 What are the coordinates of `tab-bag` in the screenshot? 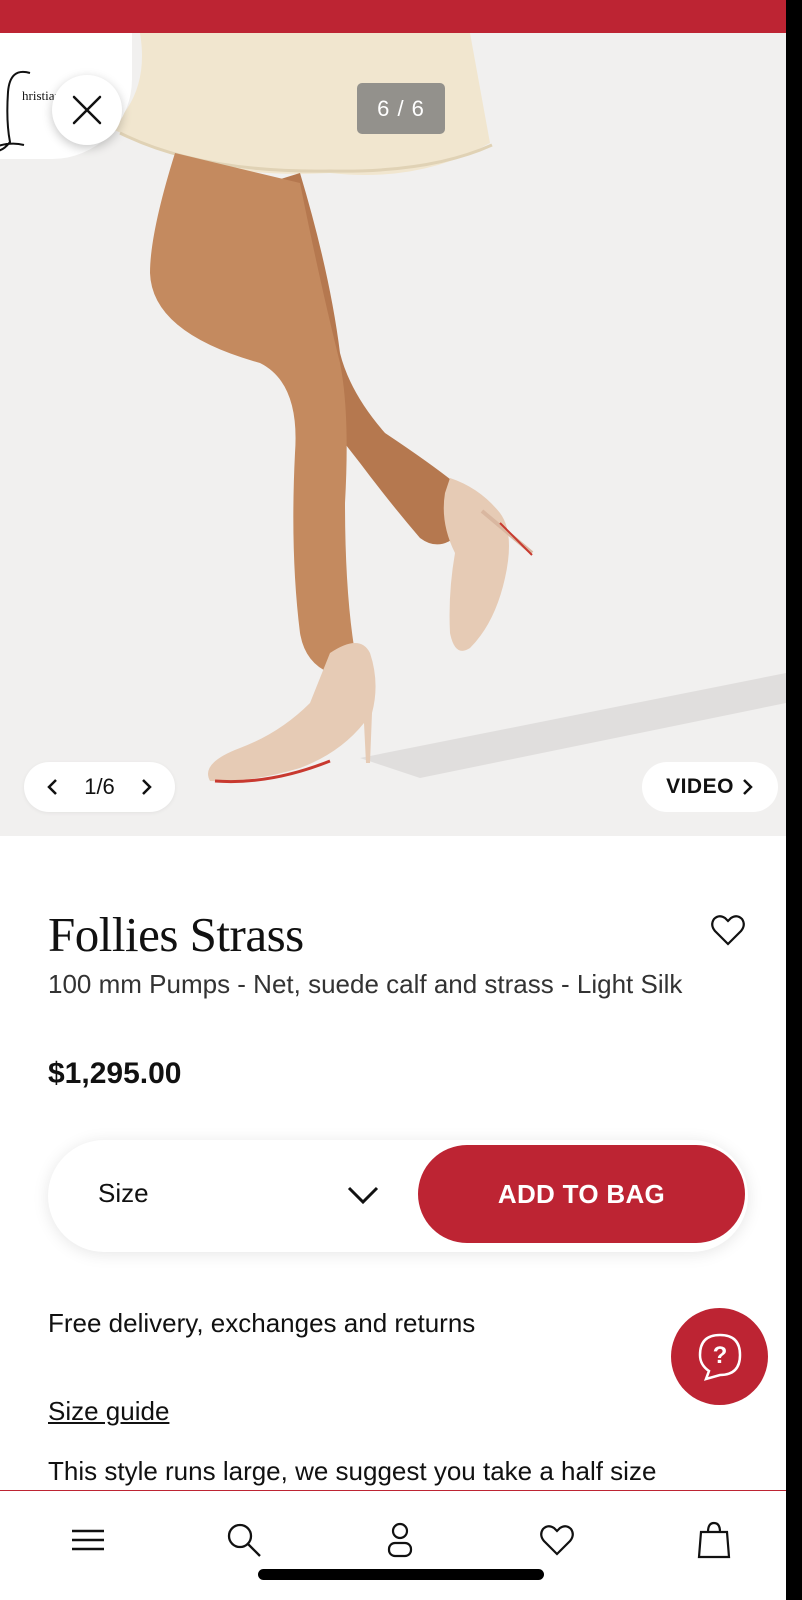 It's located at (714, 1540).